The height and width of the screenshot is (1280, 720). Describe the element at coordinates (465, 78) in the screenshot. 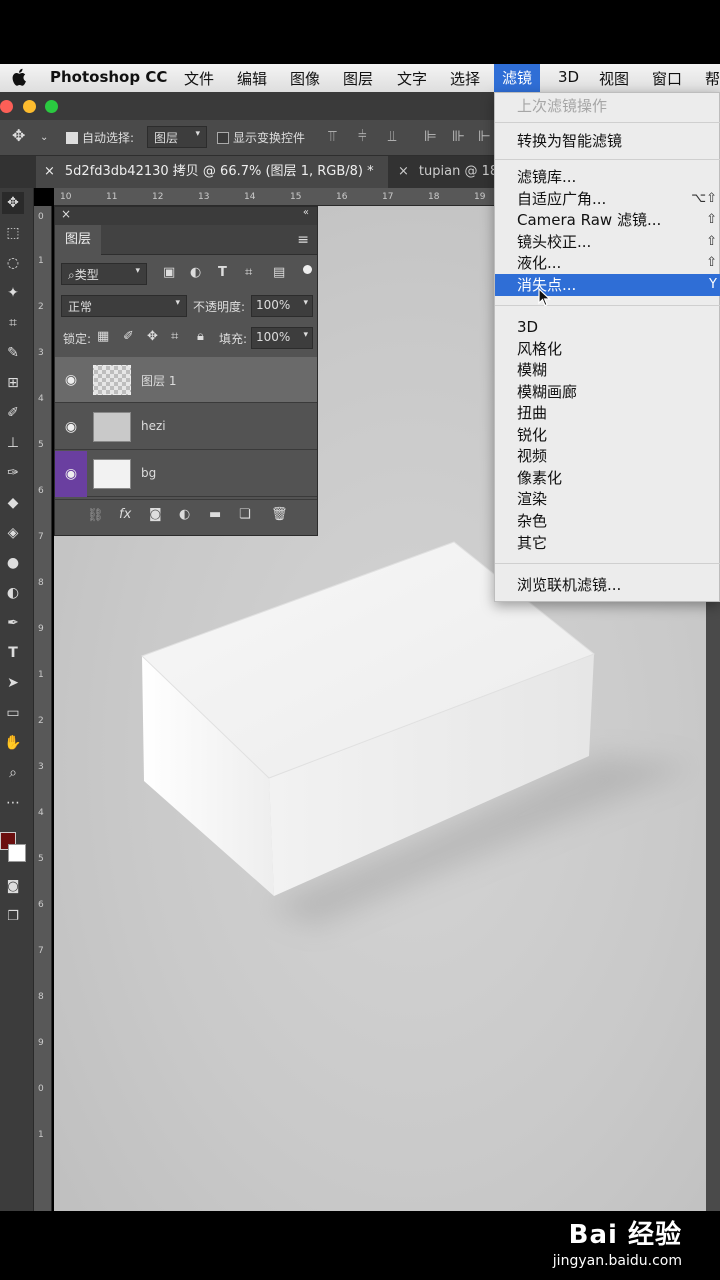

I see `menu-select: 选择` at that location.